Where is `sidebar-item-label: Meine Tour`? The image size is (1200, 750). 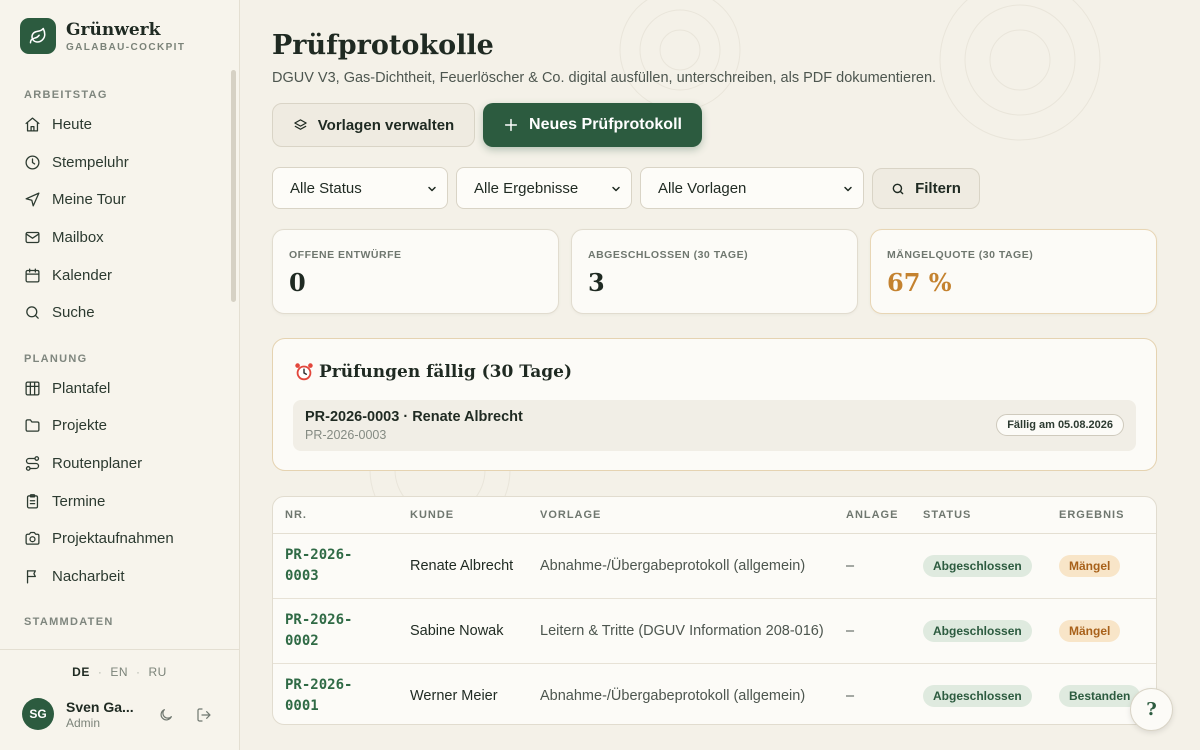 sidebar-item-label: Meine Tour is located at coordinates (89, 200).